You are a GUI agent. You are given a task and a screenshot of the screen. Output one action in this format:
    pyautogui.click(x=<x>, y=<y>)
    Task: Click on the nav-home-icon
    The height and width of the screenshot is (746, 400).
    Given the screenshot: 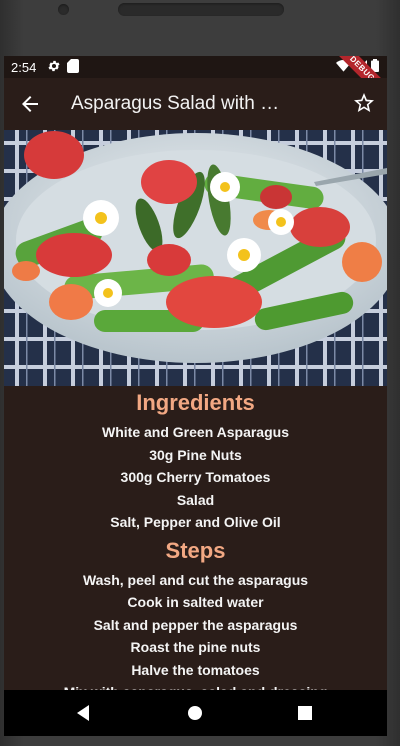 What is the action you would take?
    pyautogui.click(x=195, y=713)
    